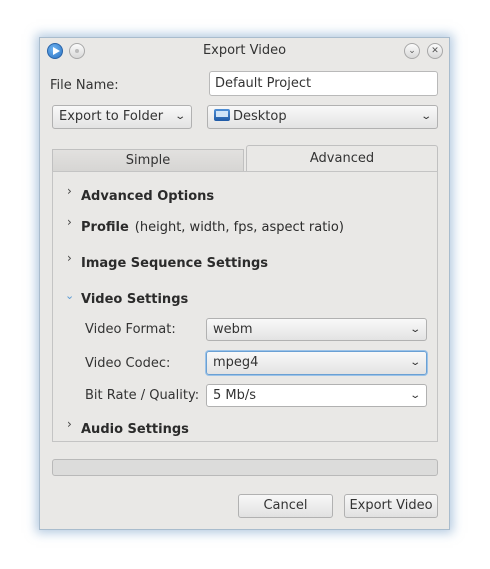 The height and width of the screenshot is (569, 490). Describe the element at coordinates (285, 506) in the screenshot. I see `cancel-button: Cancel` at that location.